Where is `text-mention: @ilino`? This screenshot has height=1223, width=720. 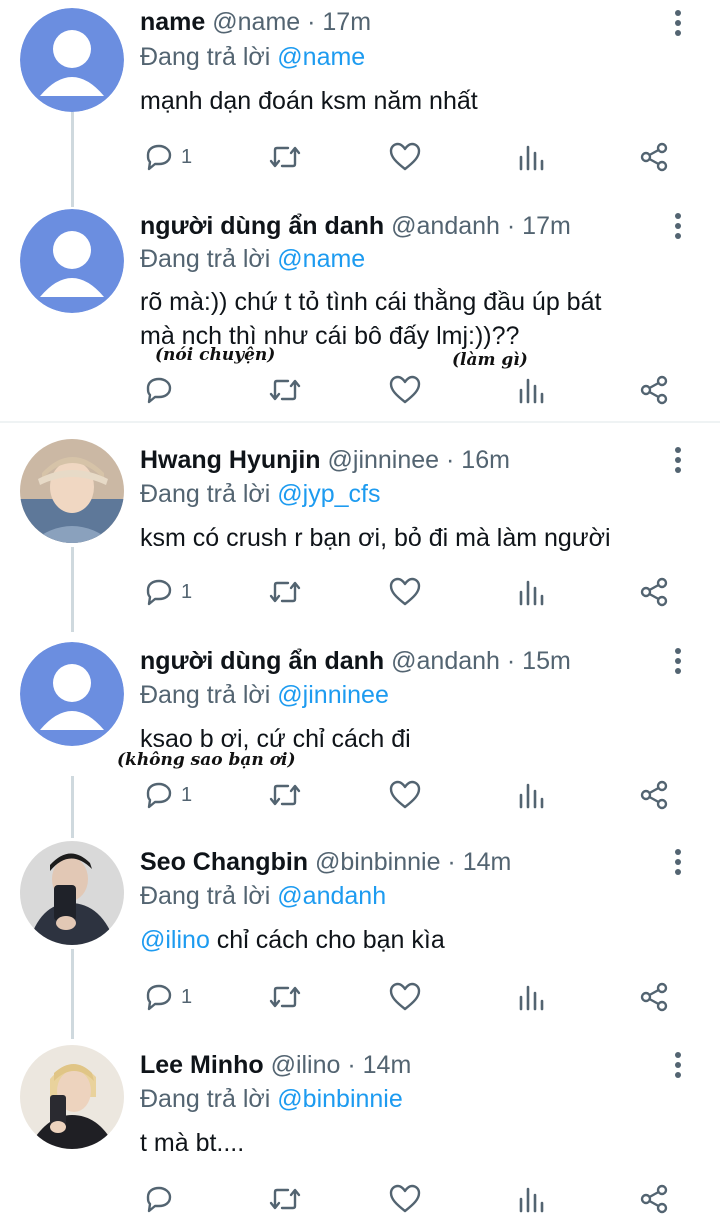
text-mention: @ilino is located at coordinates (175, 940).